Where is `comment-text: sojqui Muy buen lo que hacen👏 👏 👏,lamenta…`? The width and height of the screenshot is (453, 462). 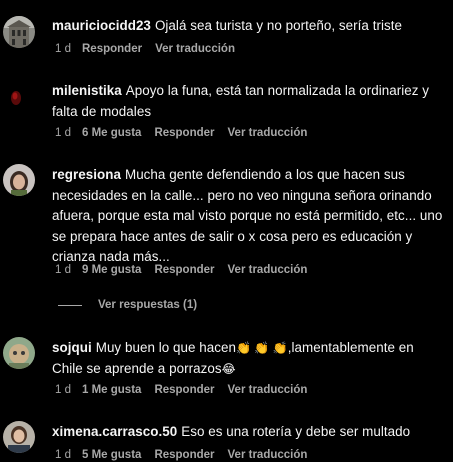
comment-text: sojqui Muy buen lo que hacen👏 👏 👏,lamenta… is located at coordinates (250, 358).